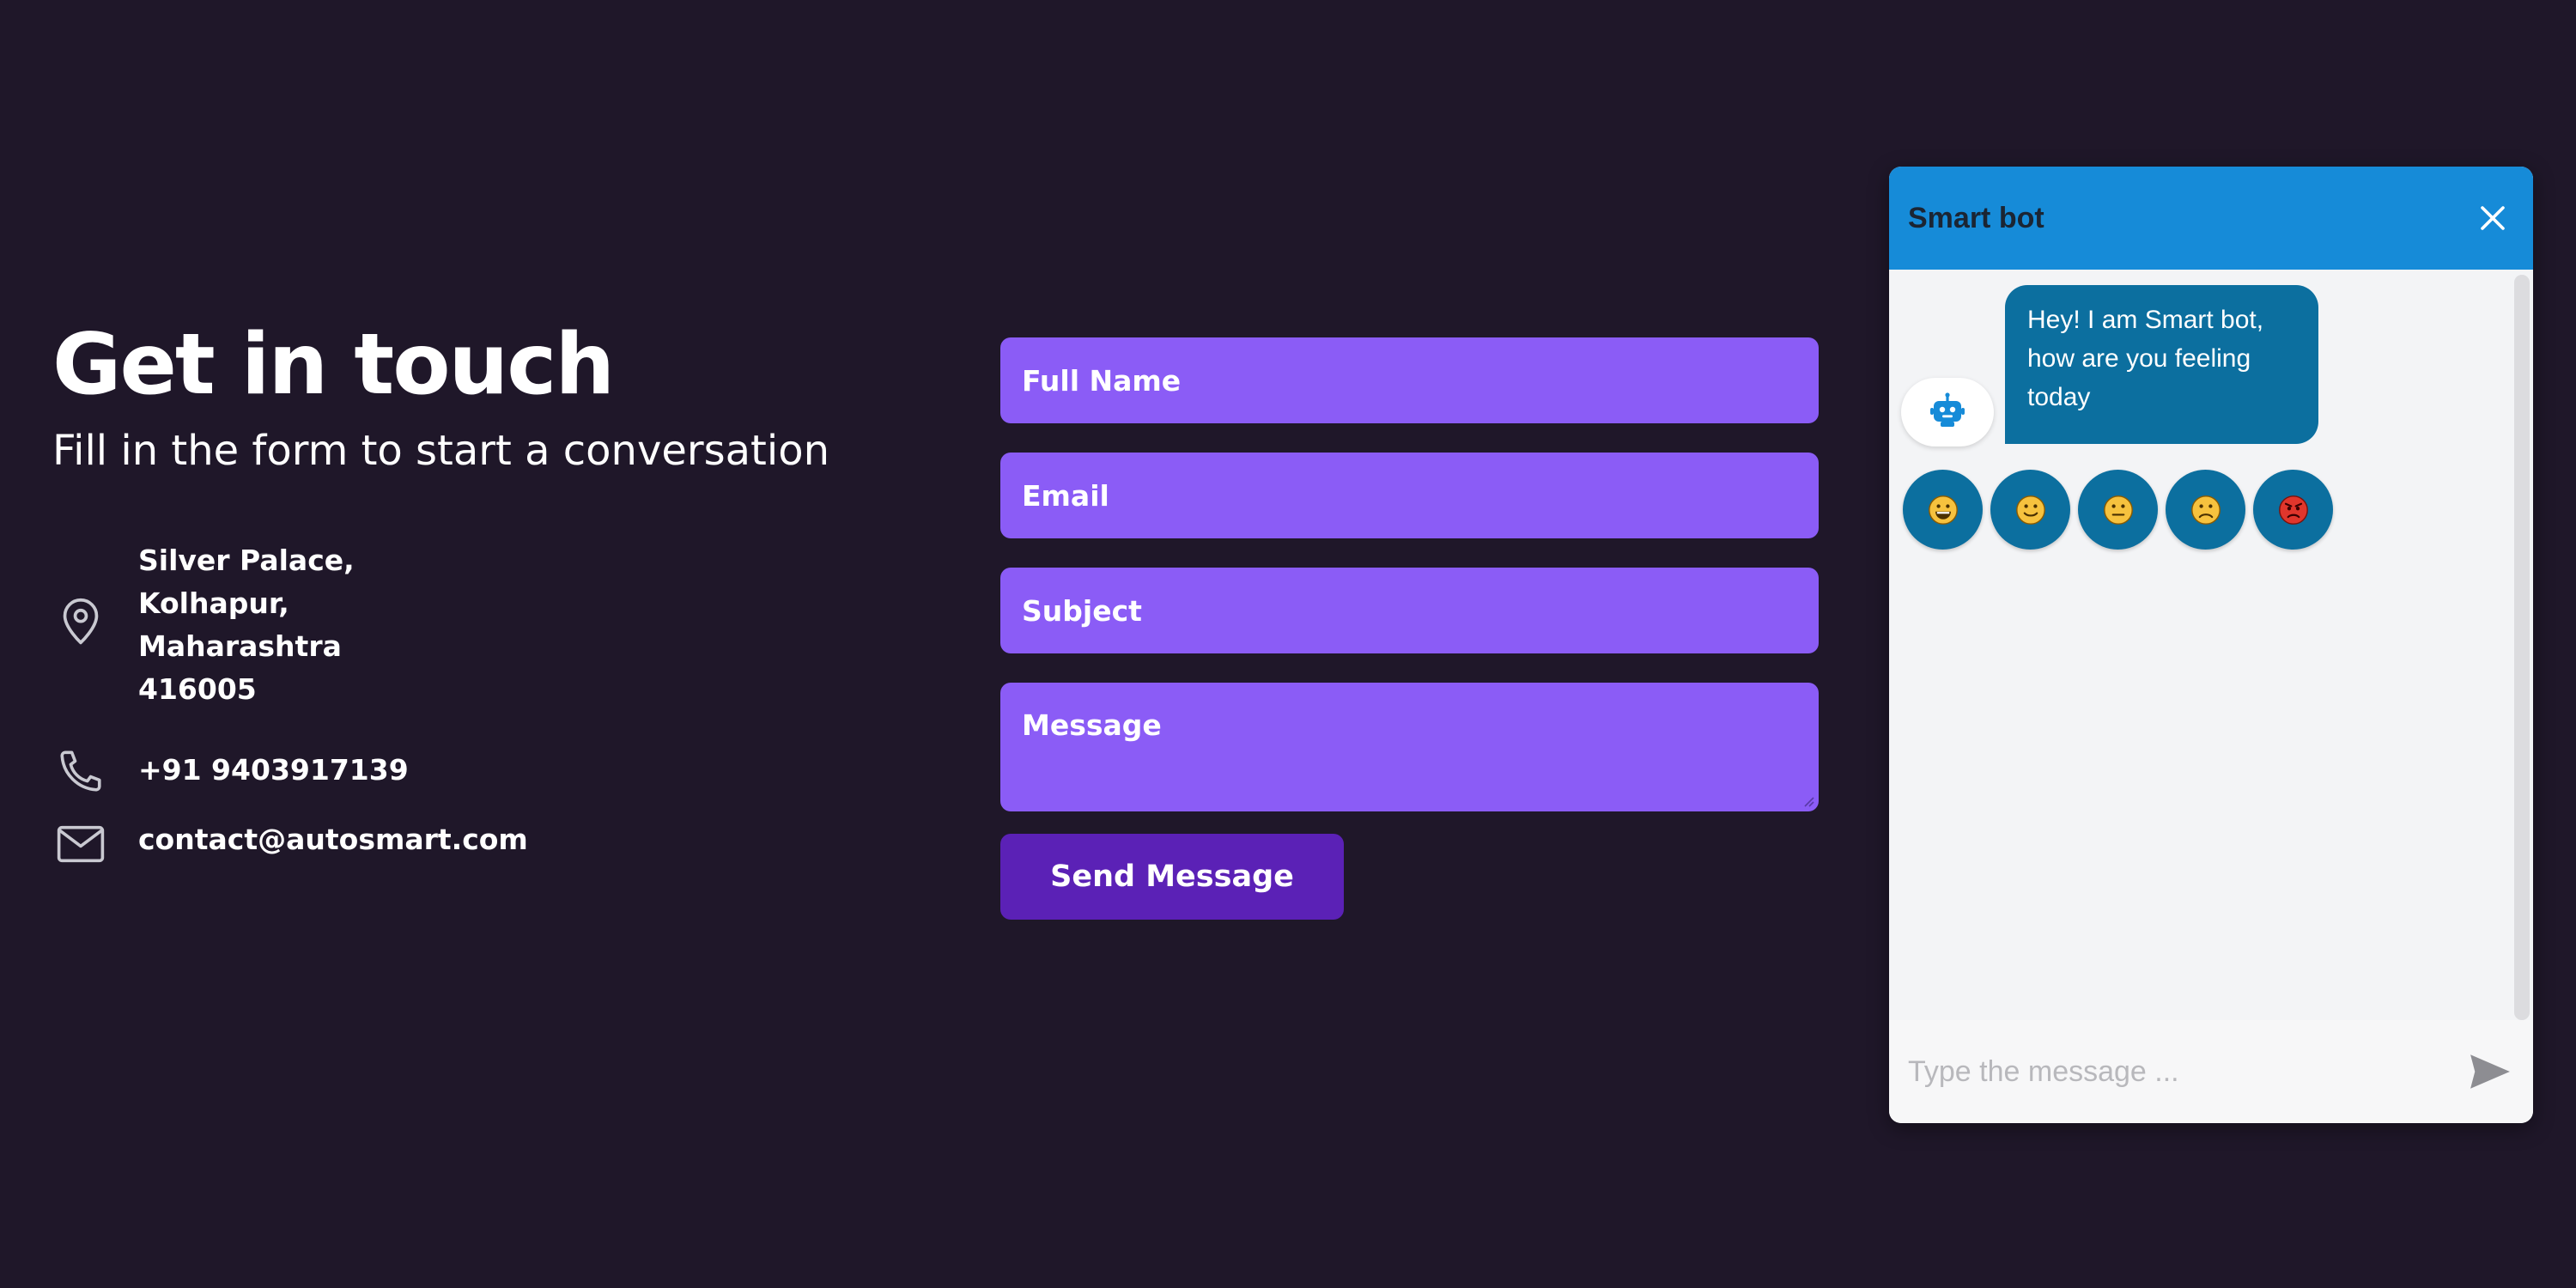 The height and width of the screenshot is (1288, 2576). I want to click on full-name-input, so click(1409, 380).